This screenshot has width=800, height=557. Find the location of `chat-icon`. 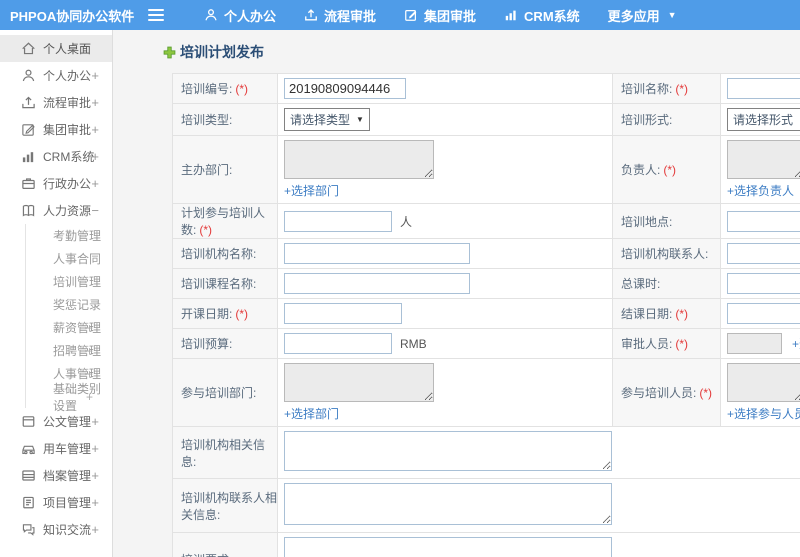

chat-icon is located at coordinates (28, 529).